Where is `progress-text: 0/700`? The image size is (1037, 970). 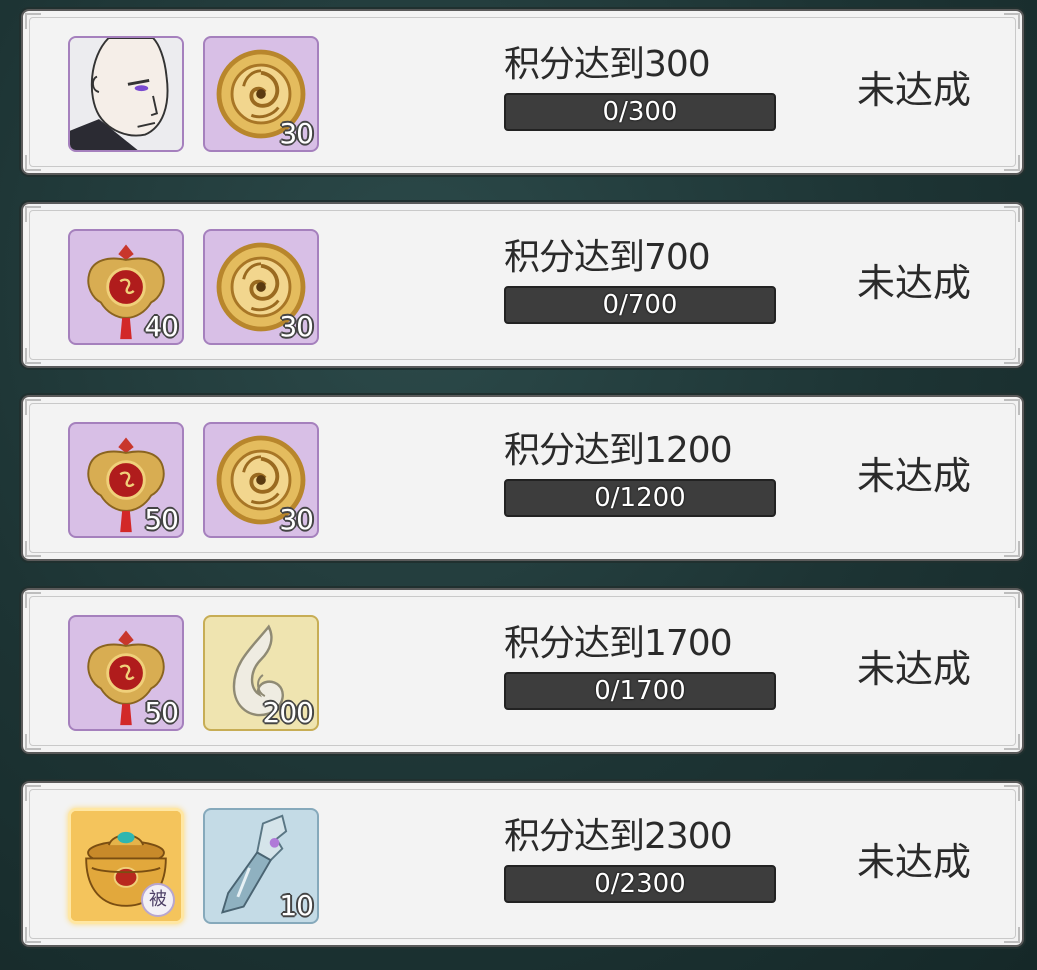
progress-text: 0/700 is located at coordinates (640, 305).